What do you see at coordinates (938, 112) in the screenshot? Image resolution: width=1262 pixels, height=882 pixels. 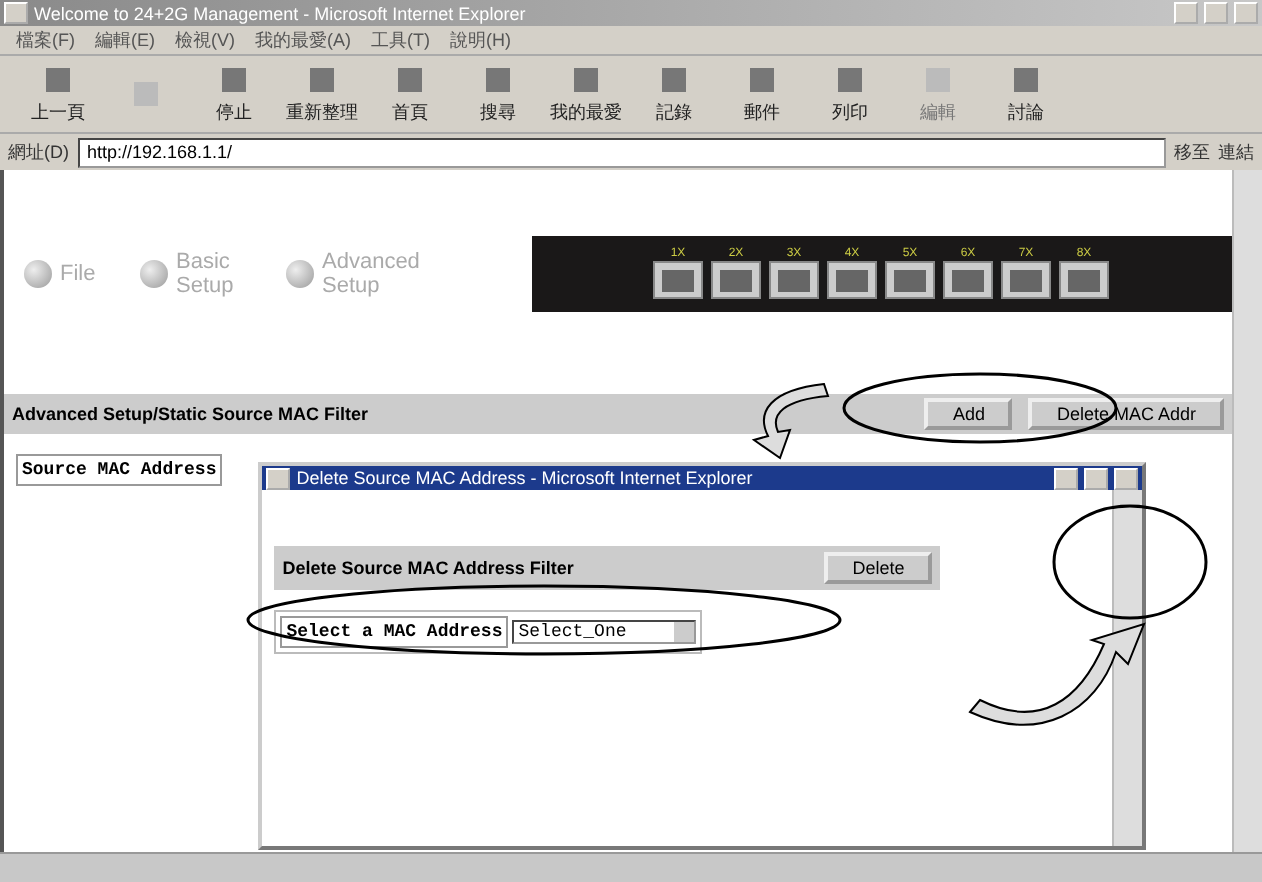 I see `toolbar-label: 編輯` at bounding box center [938, 112].